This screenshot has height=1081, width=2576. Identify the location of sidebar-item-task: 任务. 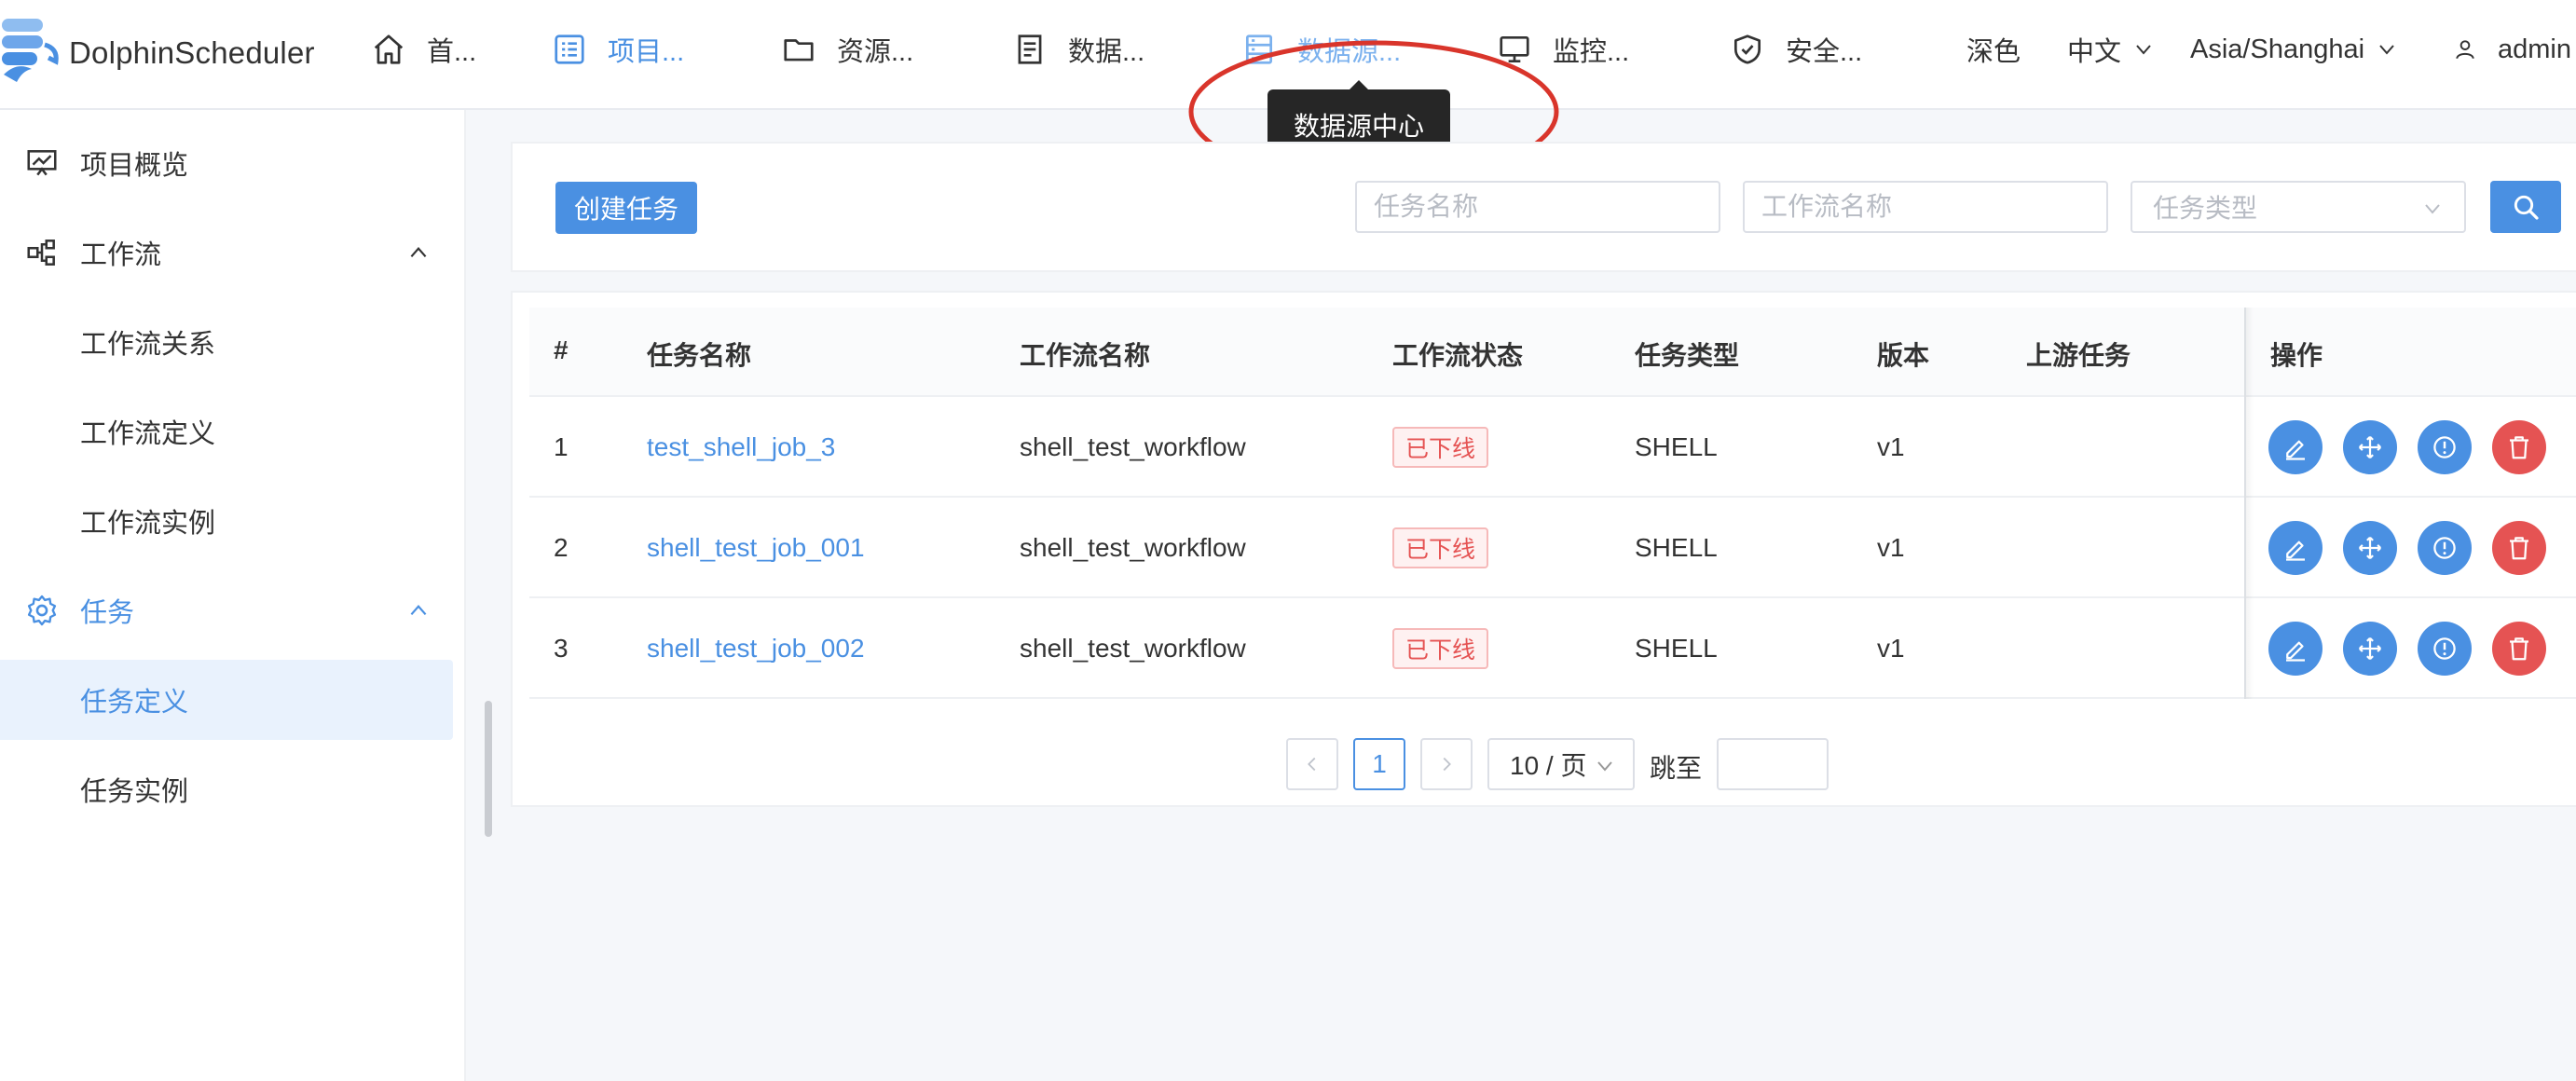
(226, 610).